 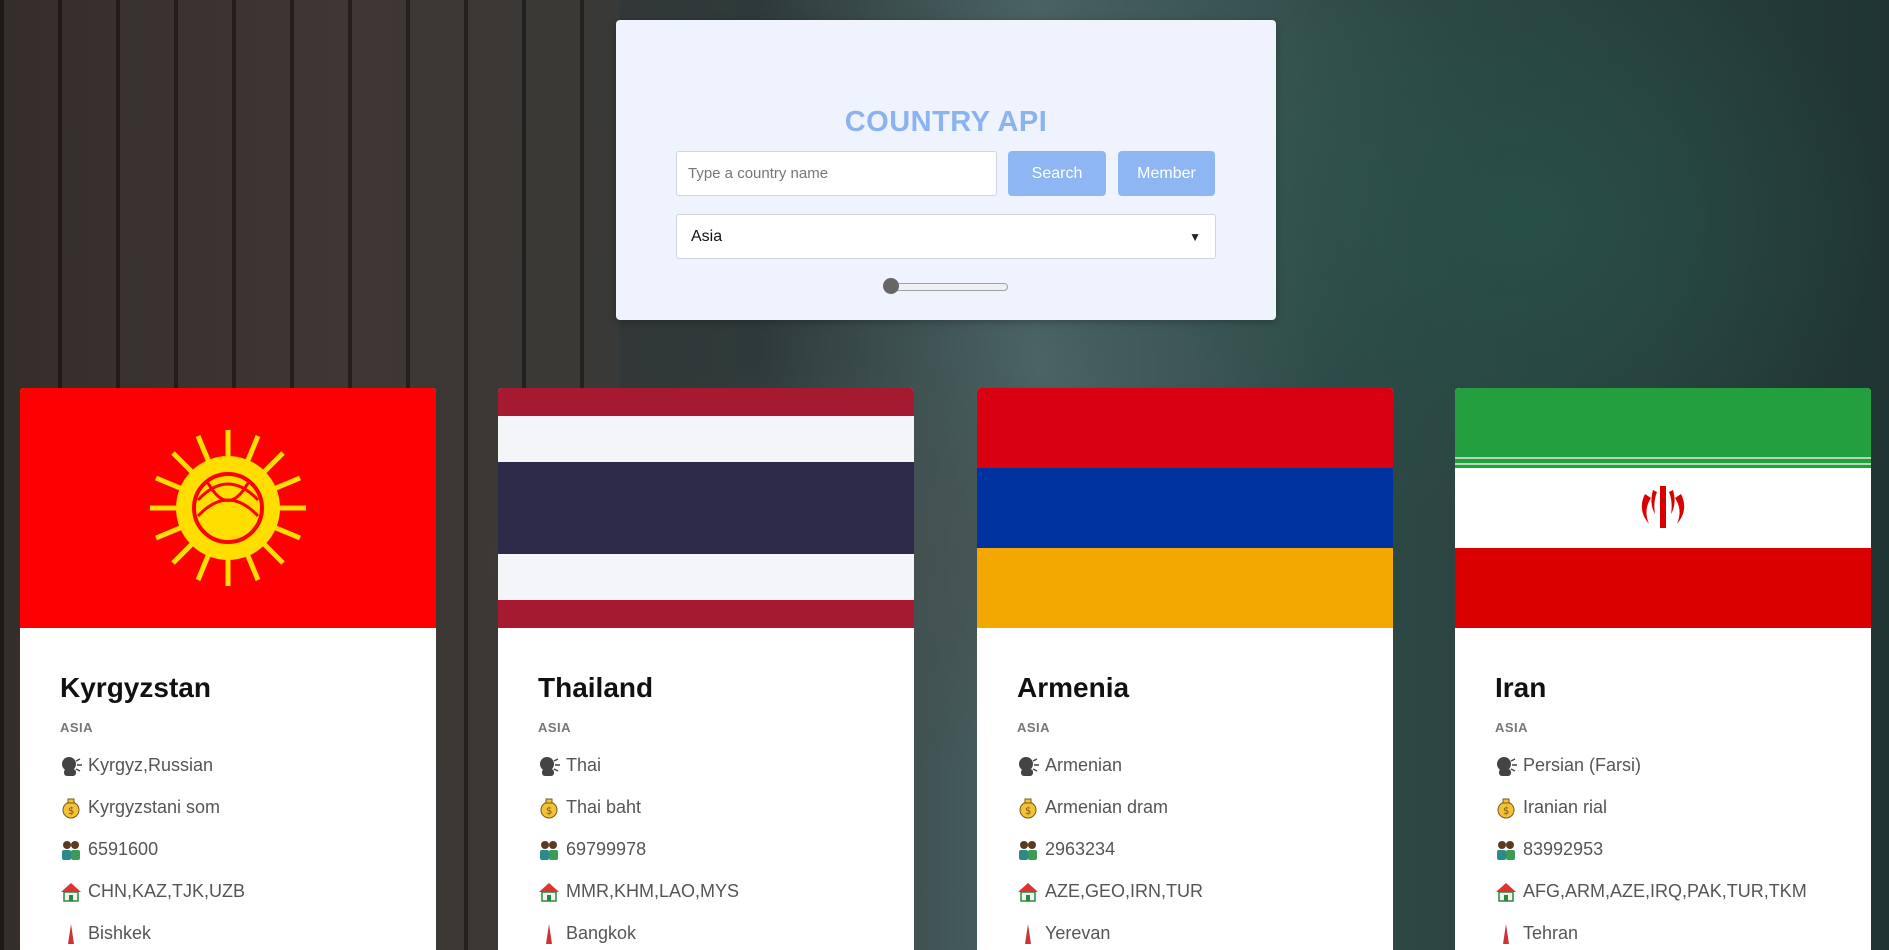 What do you see at coordinates (596, 687) in the screenshot?
I see `country-name: Thailand` at bounding box center [596, 687].